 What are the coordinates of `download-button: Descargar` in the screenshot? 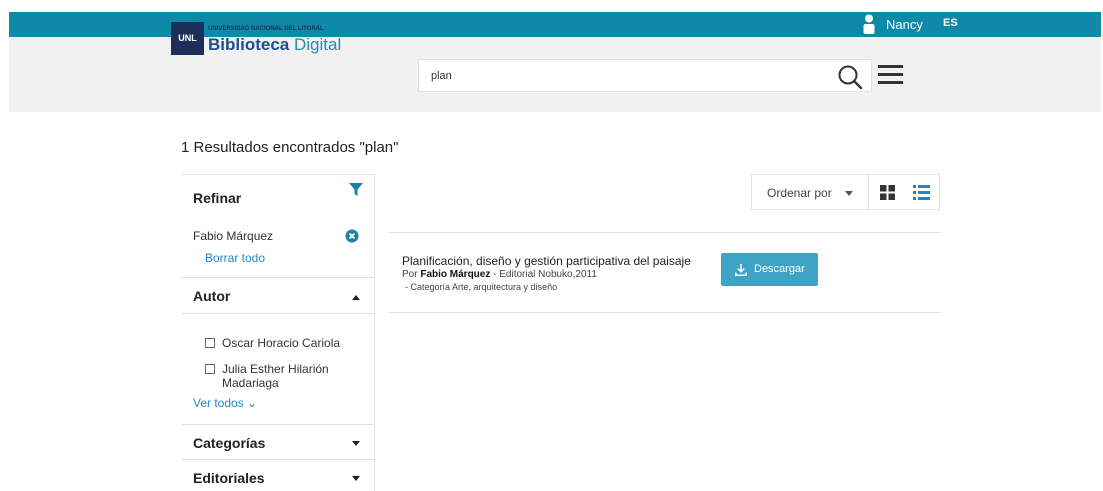 It's located at (769, 269).